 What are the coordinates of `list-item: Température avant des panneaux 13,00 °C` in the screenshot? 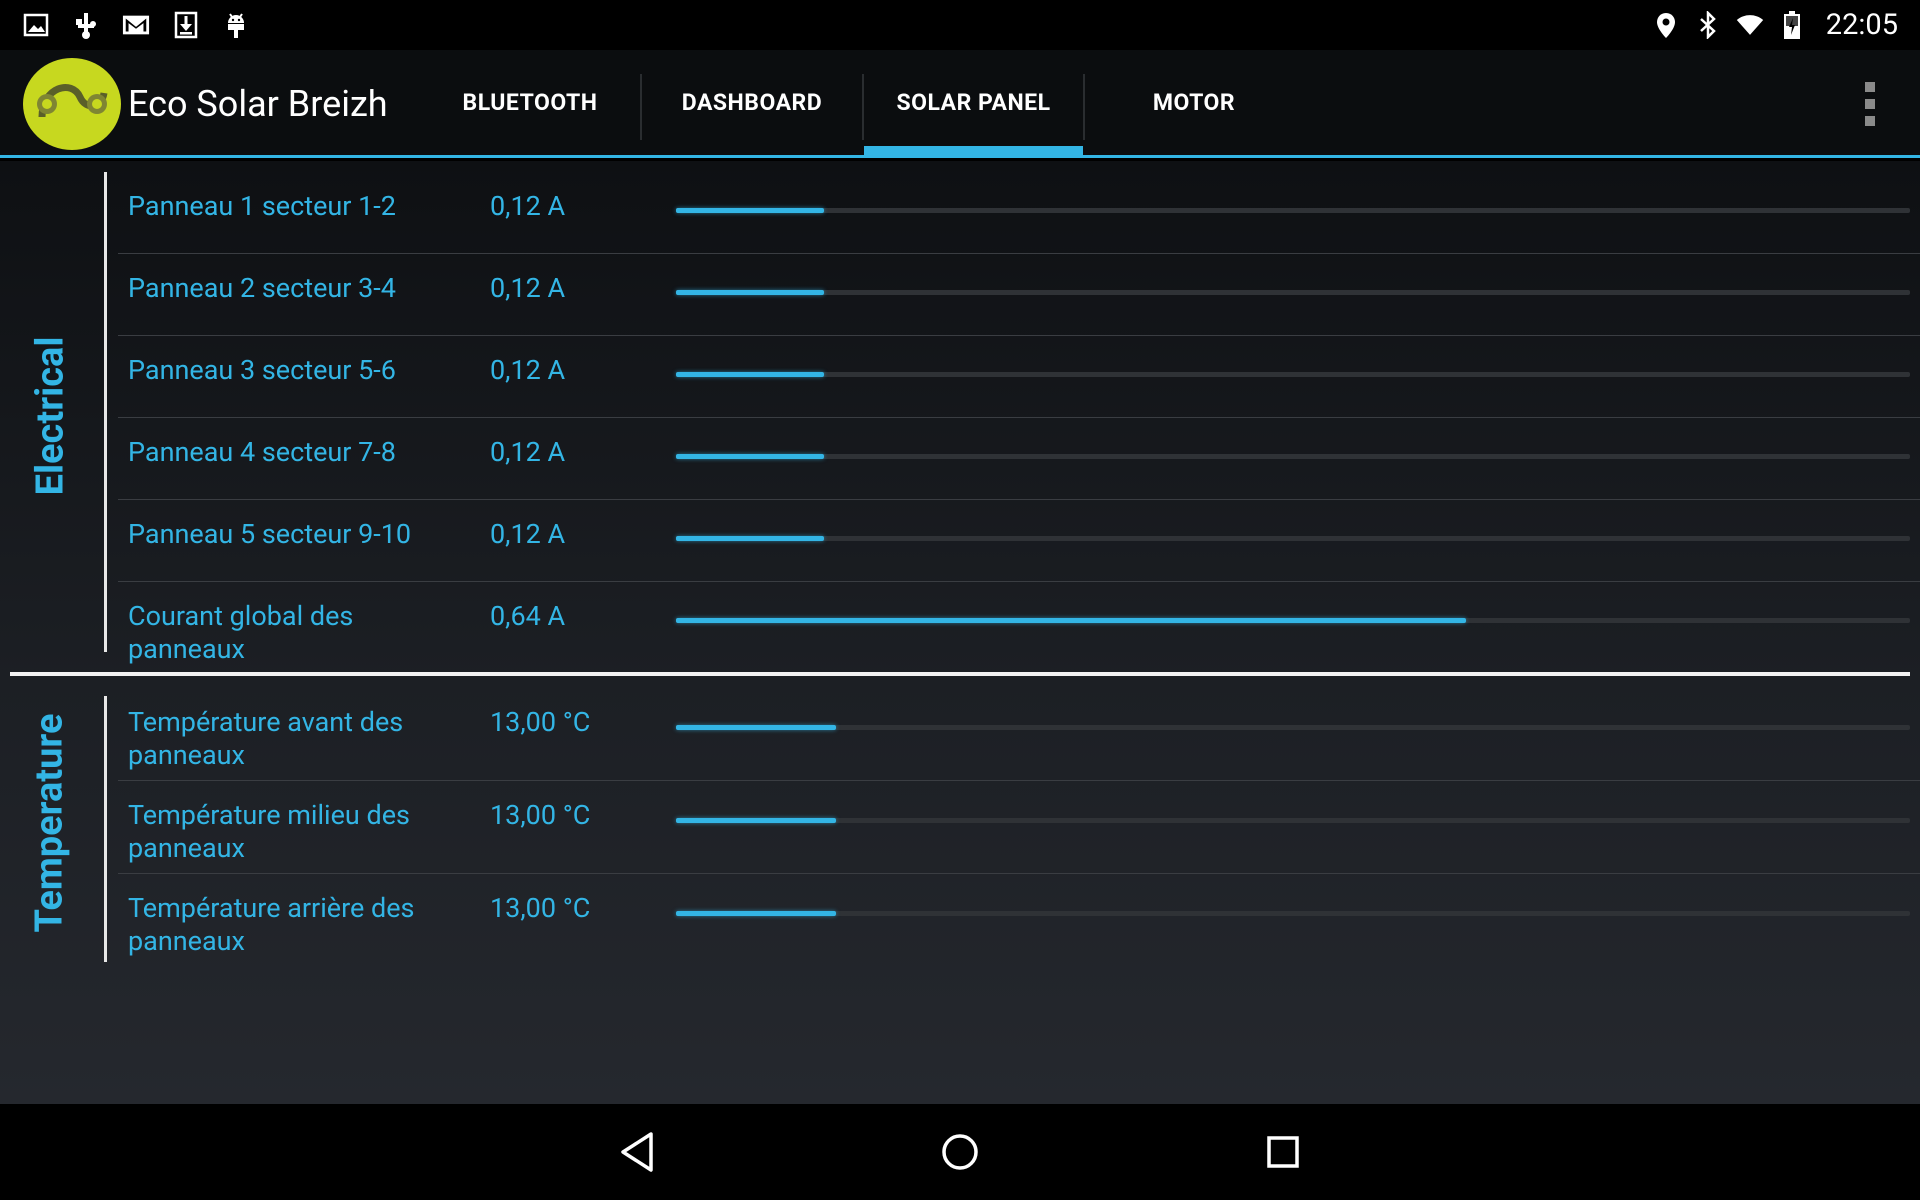 It's located at (1019, 734).